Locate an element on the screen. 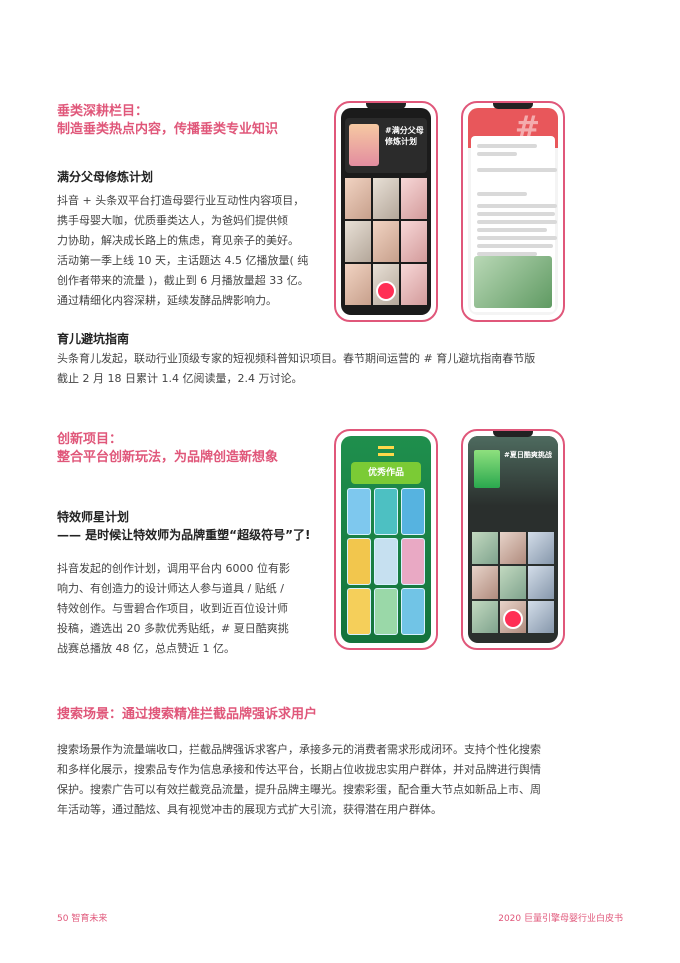 Image resolution: width=680 pixels, height=963 pixels. challenge-header: #夏日酷爽挑战 is located at coordinates (513, 471).